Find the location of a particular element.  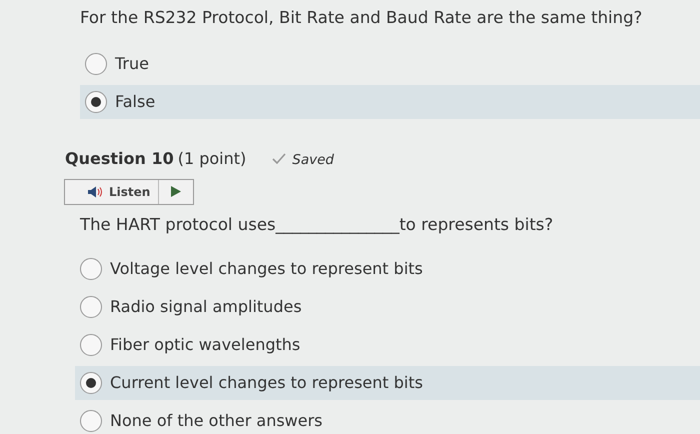

option-label: True is located at coordinates (132, 64).